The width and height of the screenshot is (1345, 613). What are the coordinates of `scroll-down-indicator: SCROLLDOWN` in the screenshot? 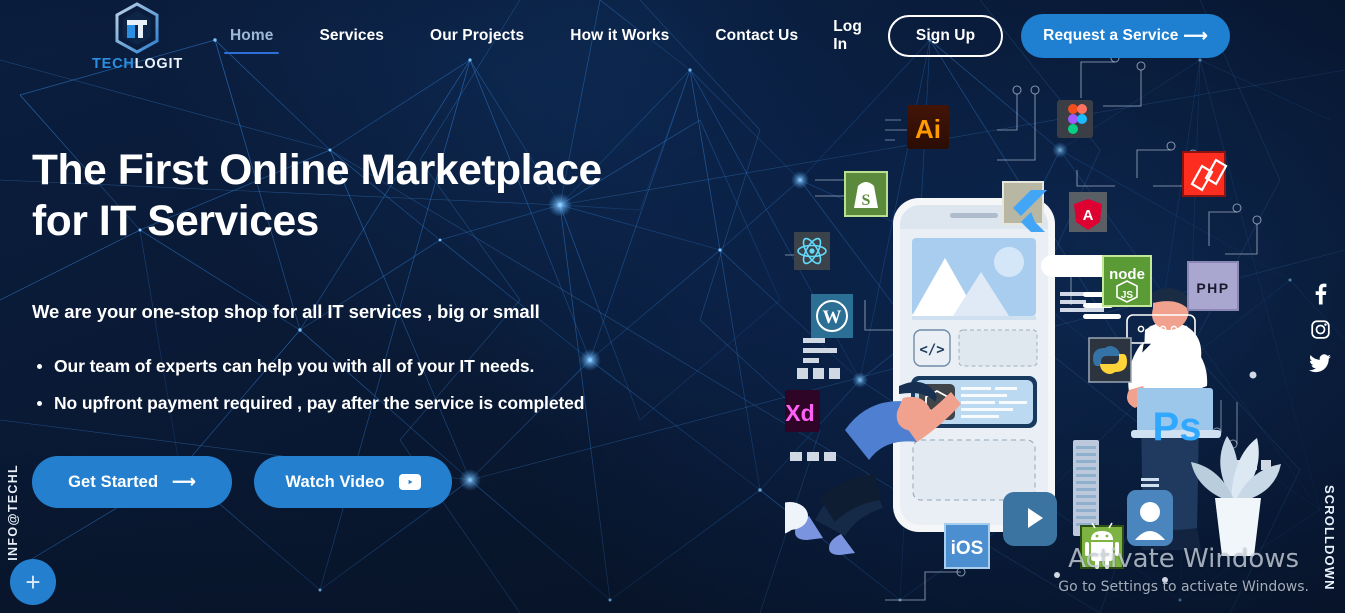 It's located at (1329, 538).